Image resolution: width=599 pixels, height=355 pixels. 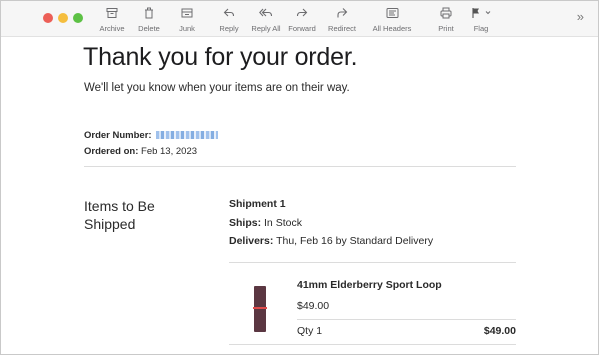 I want to click on zoom-window-button, so click(x=78, y=18).